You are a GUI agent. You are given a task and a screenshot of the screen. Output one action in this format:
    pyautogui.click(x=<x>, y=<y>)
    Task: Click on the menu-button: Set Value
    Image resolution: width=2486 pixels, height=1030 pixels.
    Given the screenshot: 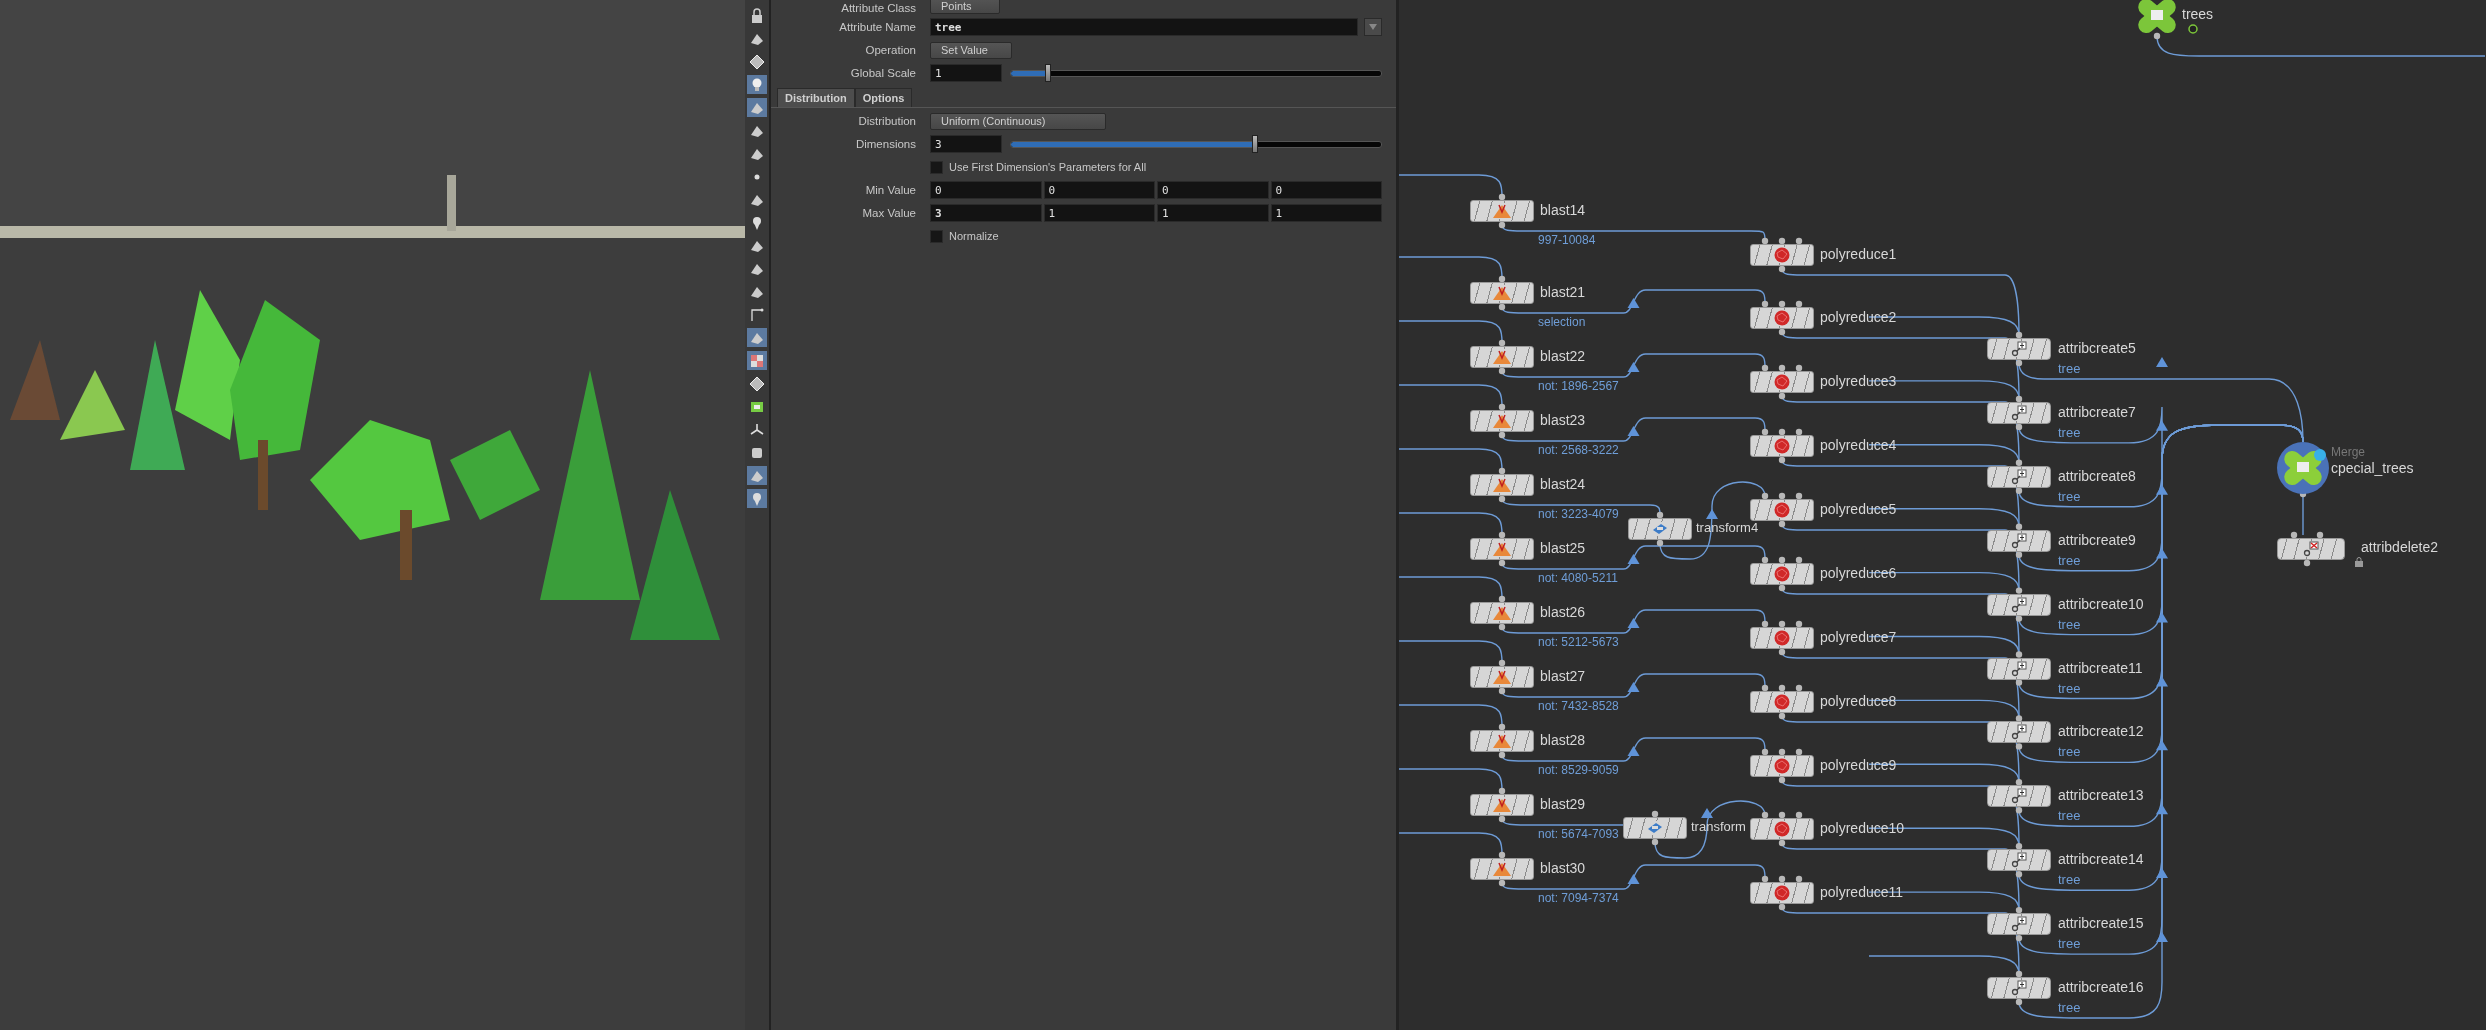 What is the action you would take?
    pyautogui.click(x=971, y=50)
    